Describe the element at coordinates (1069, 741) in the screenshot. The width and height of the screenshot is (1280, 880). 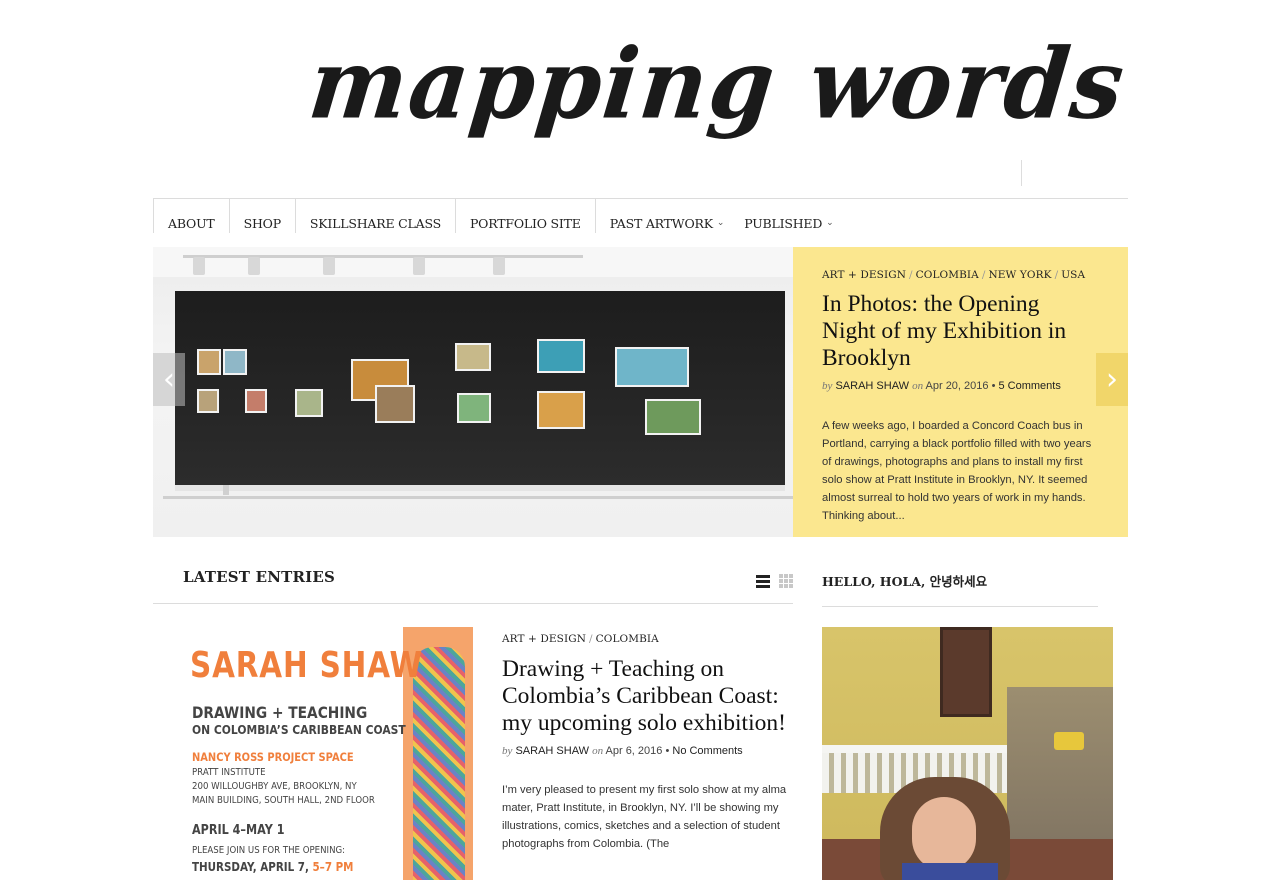
I see `photo-taxi` at that location.